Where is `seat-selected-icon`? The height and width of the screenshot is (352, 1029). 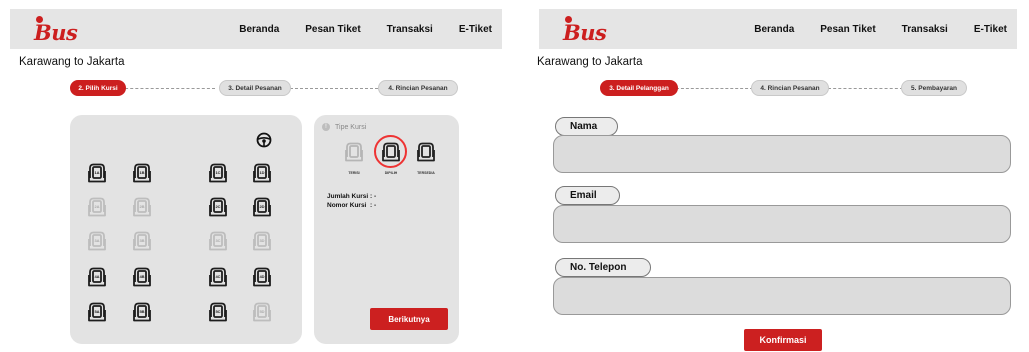 seat-selected-icon is located at coordinates (391, 152).